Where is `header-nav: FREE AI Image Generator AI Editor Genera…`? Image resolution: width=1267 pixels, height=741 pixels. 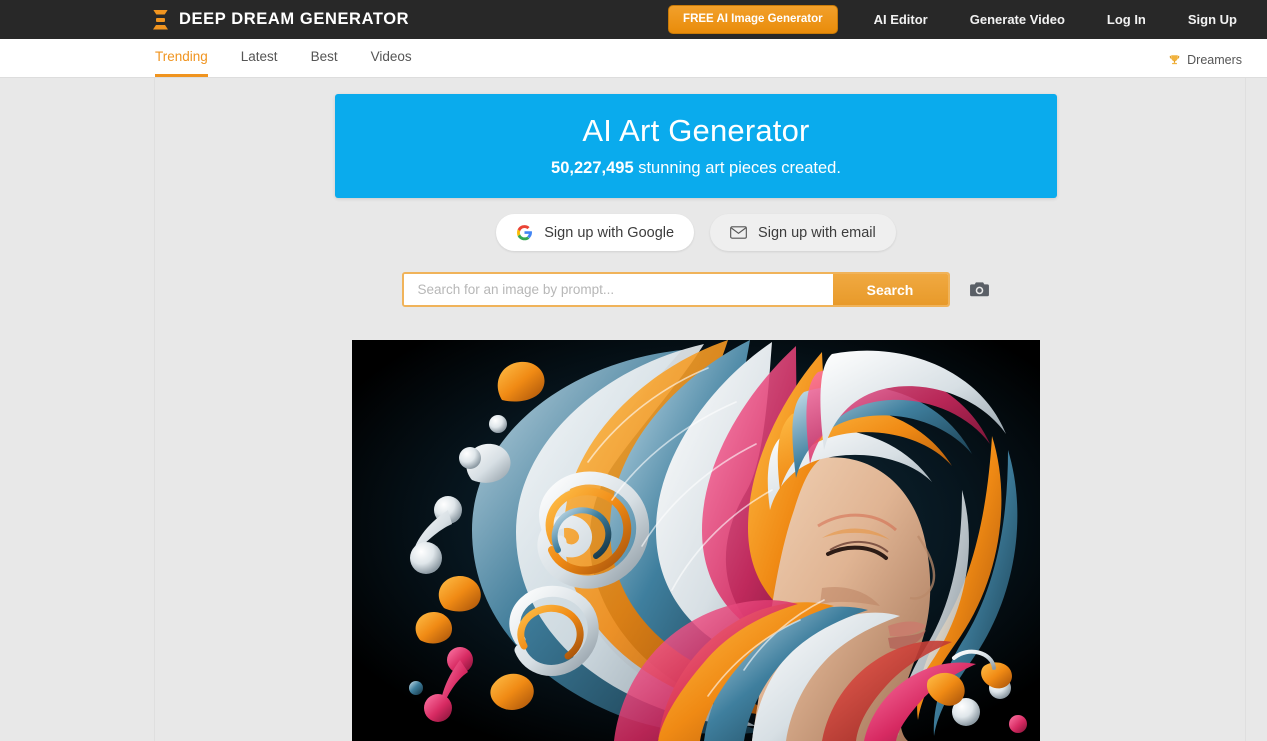 header-nav: FREE AI Image Generator AI Editor Genera… is located at coordinates (957, 19).